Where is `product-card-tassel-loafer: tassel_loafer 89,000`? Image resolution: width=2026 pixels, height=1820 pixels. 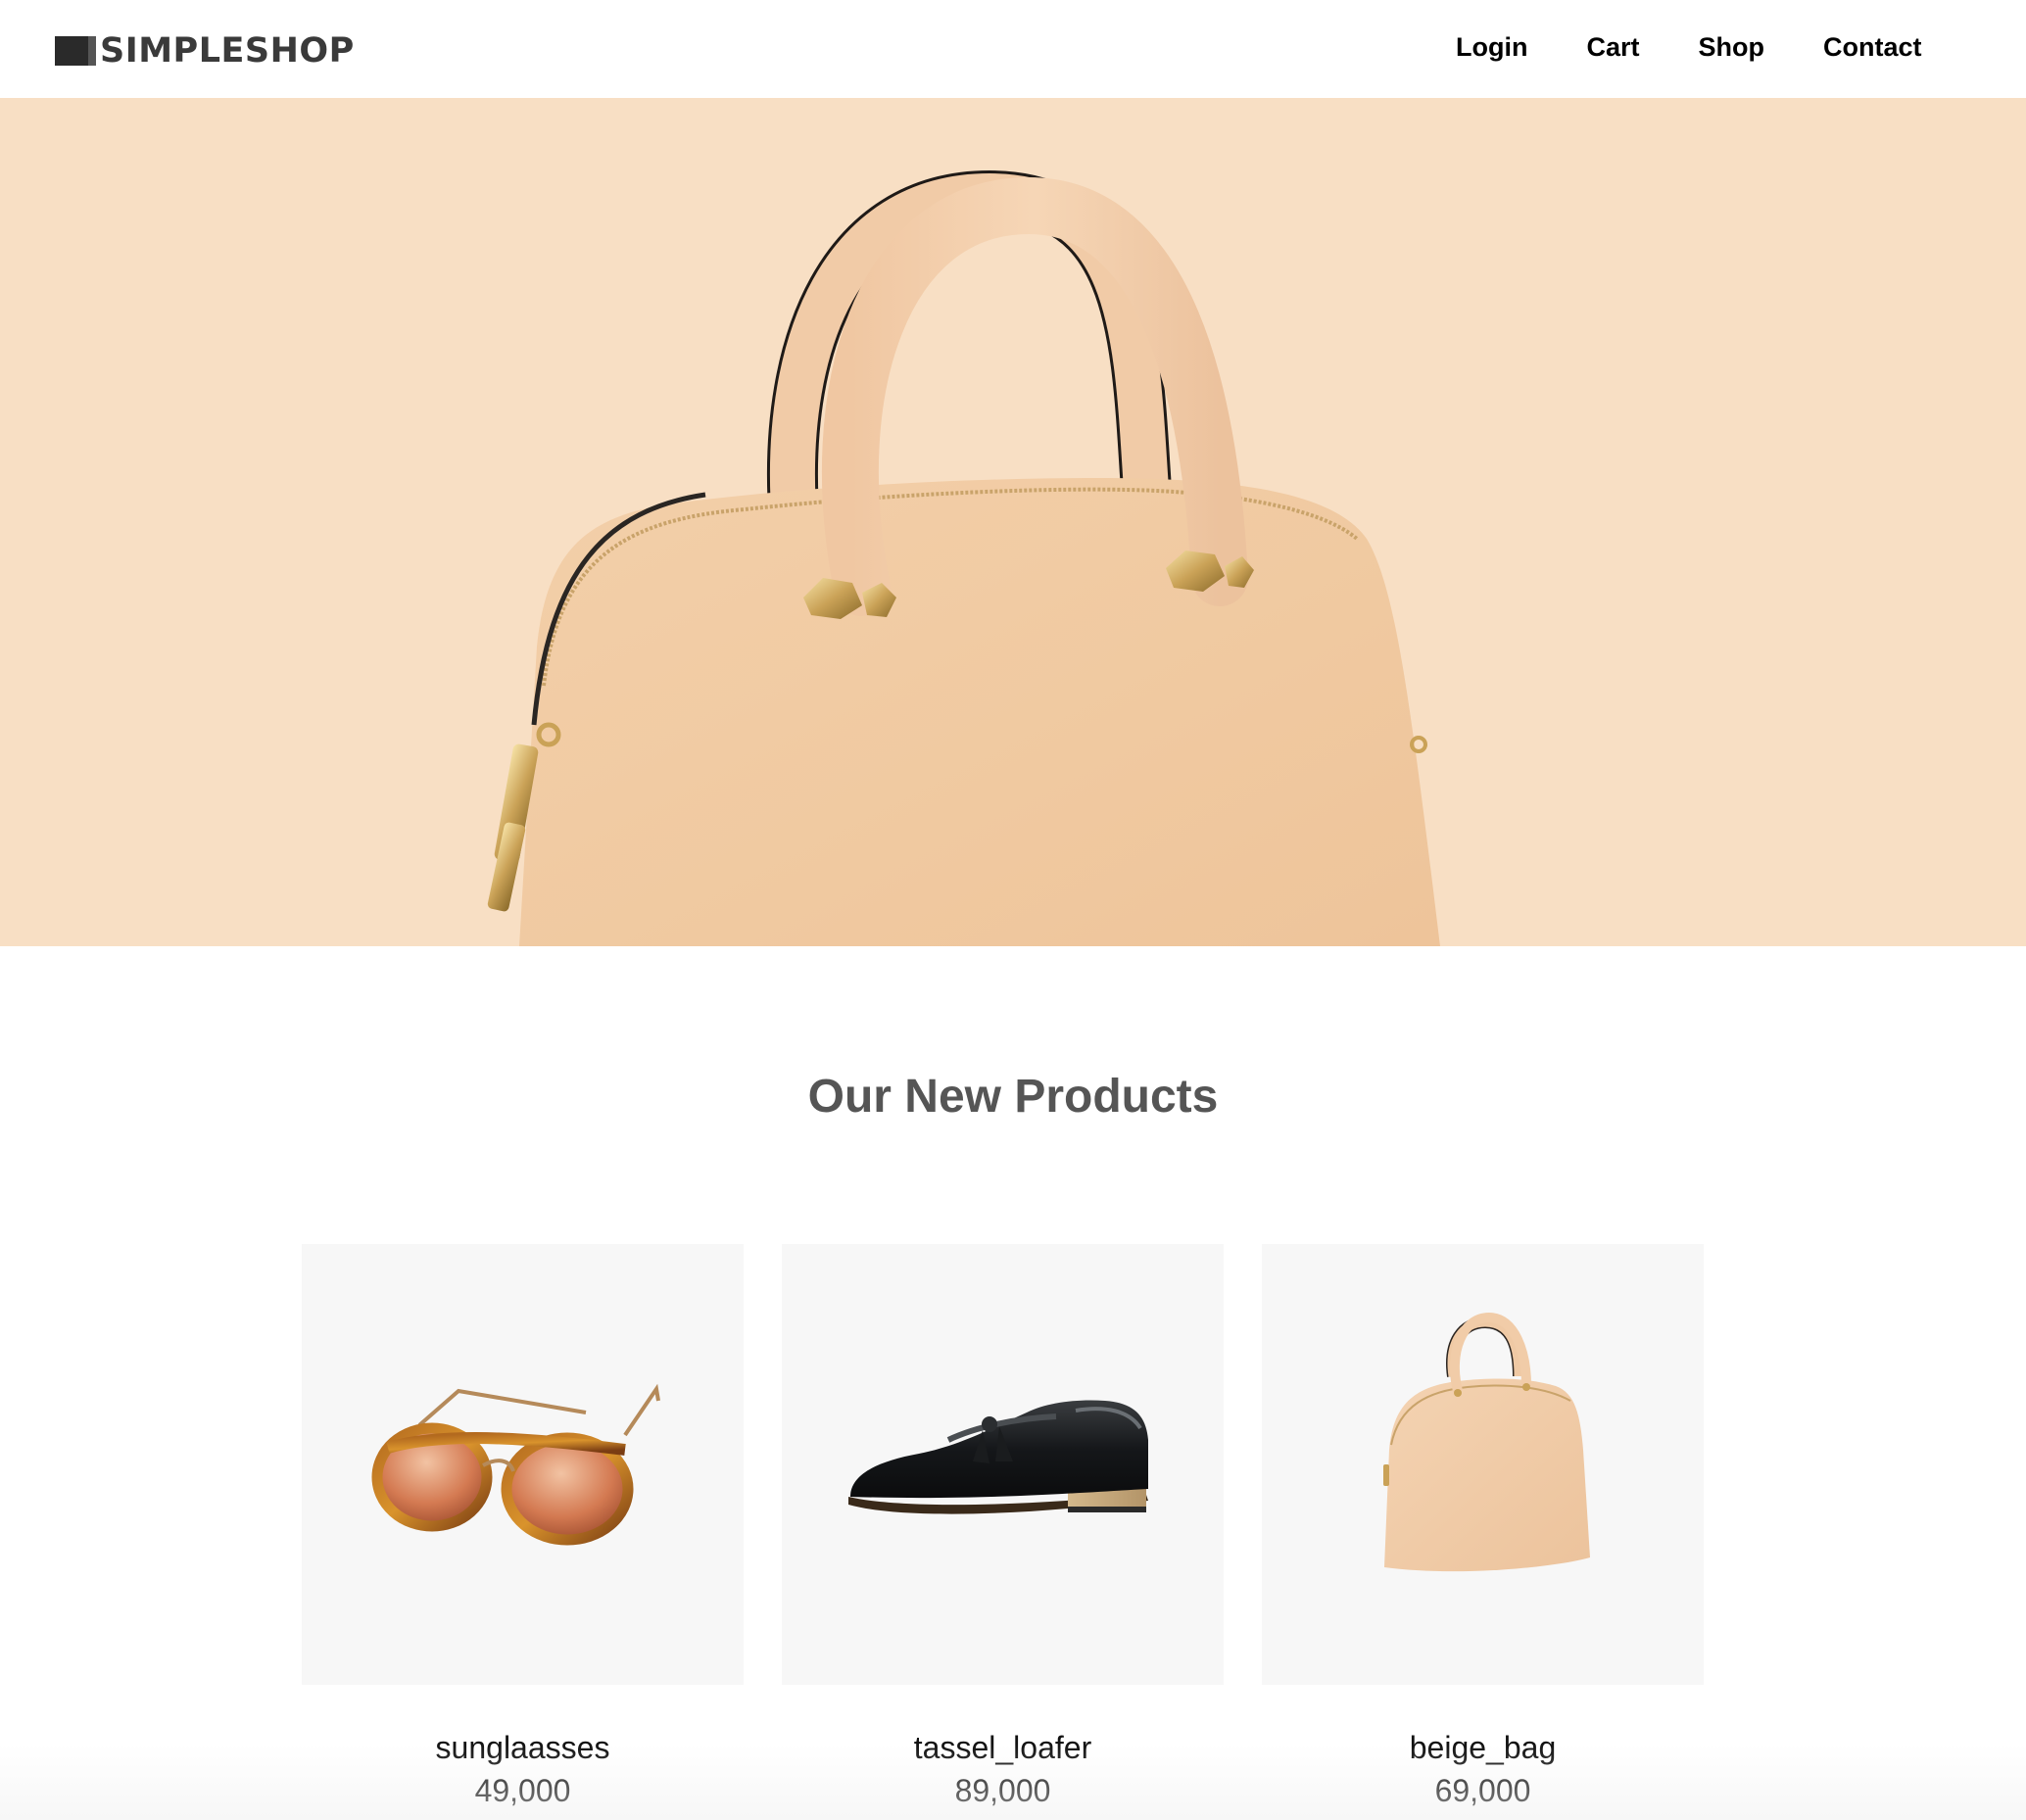
product-card-tassel-loafer: tassel_loafer 89,000 is located at coordinates (1003, 1527).